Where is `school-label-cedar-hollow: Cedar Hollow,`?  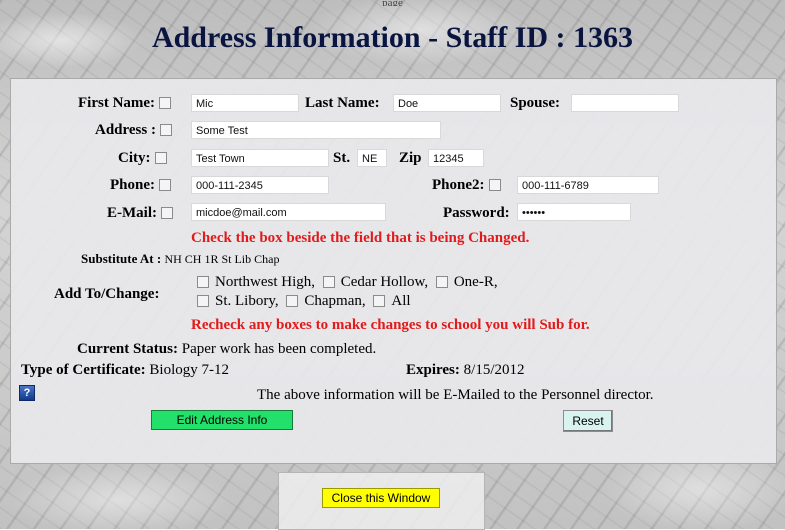 school-label-cedar-hollow: Cedar Hollow, is located at coordinates (384, 282).